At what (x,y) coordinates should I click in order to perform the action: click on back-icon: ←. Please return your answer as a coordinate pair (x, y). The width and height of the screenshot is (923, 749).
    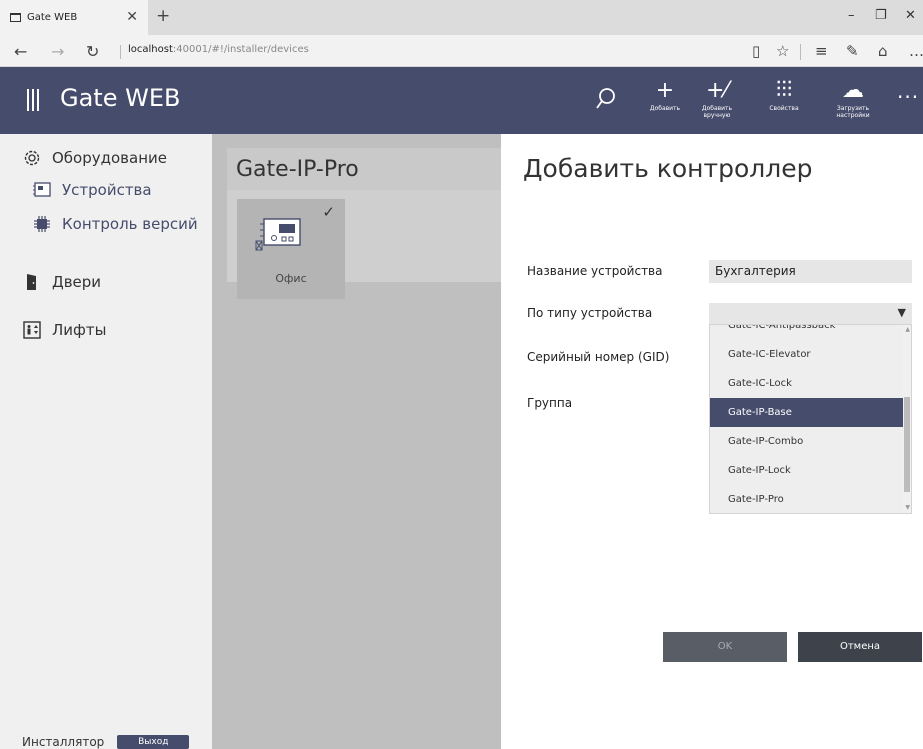
    Looking at the image, I should click on (20, 51).